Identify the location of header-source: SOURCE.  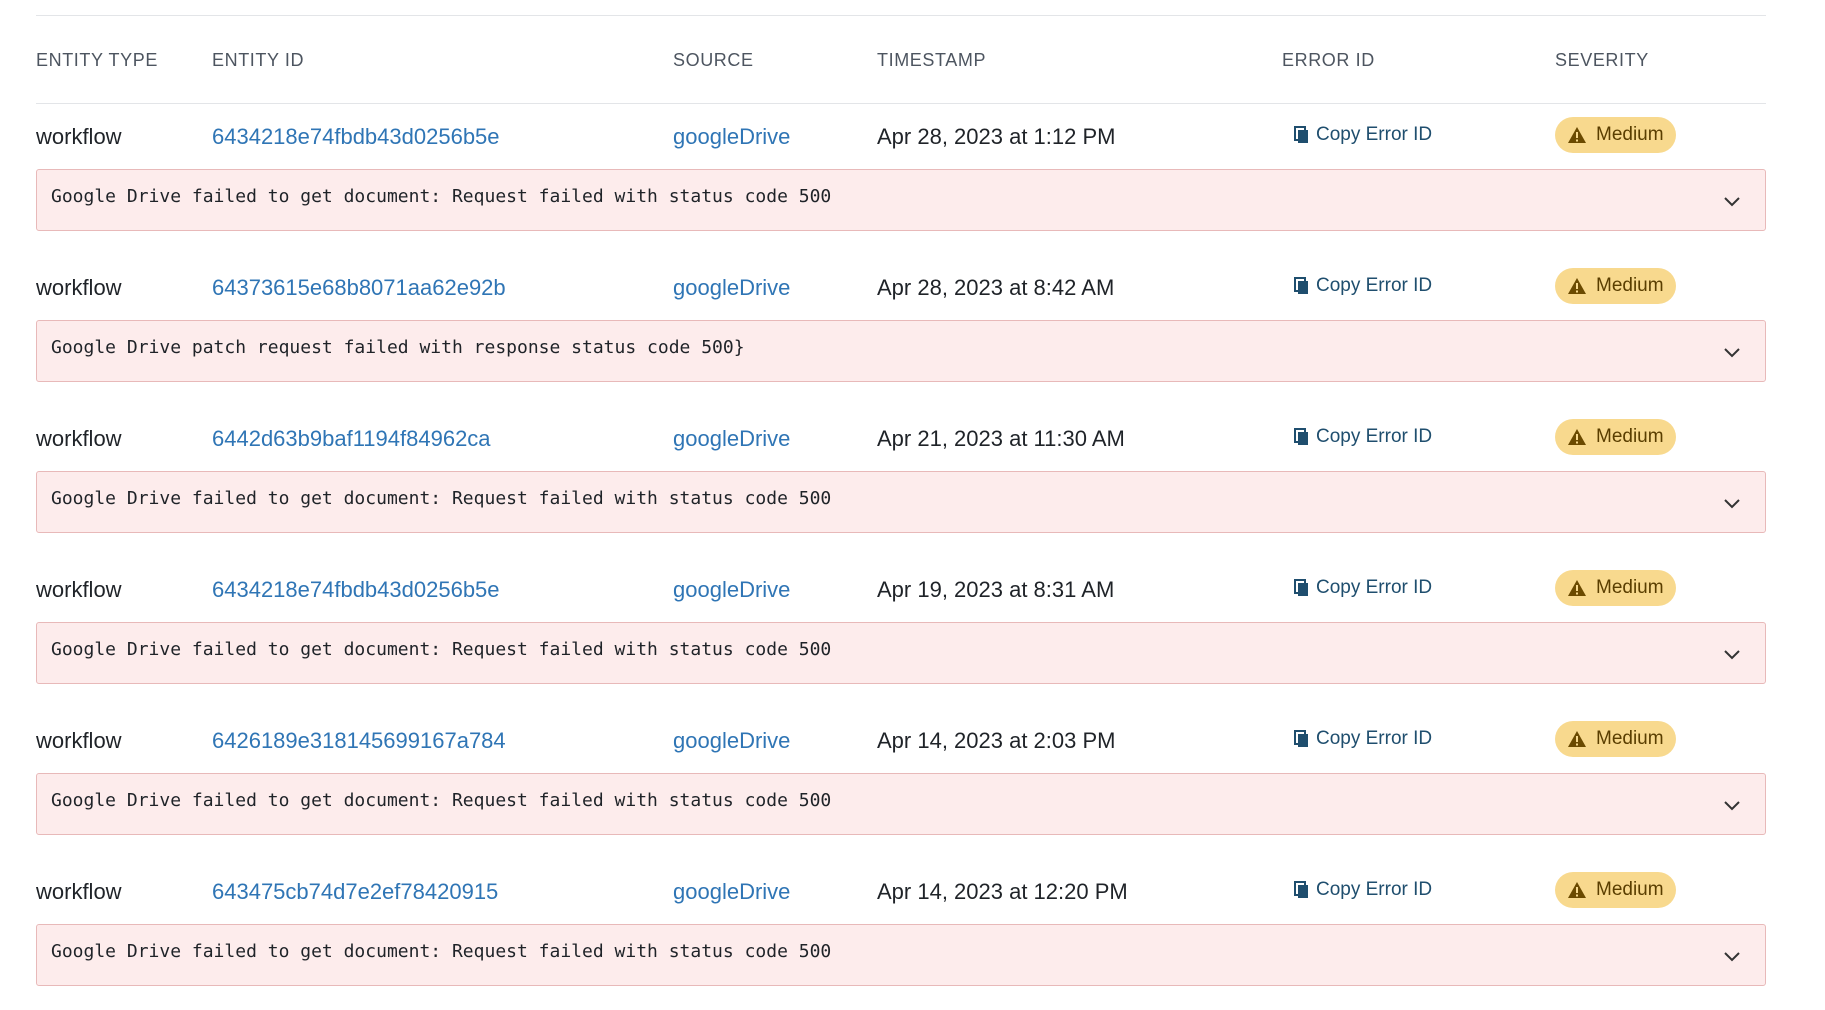
(713, 60).